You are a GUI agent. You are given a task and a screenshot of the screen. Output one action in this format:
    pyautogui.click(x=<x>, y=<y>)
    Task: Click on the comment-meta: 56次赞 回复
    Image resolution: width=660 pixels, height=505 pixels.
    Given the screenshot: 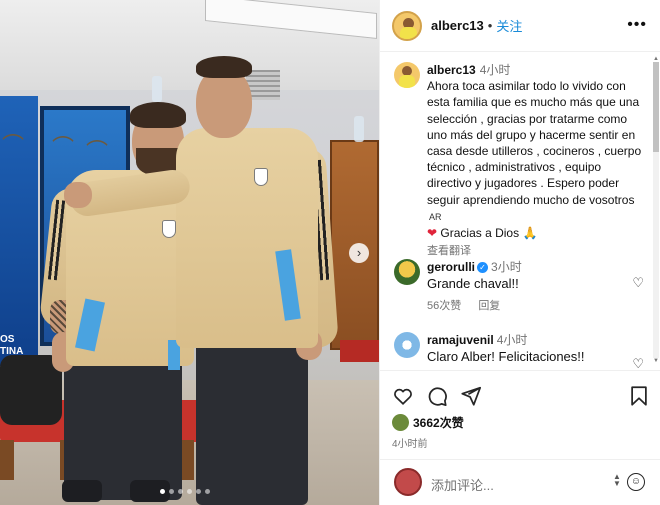 What is the action you would take?
    pyautogui.click(x=522, y=306)
    